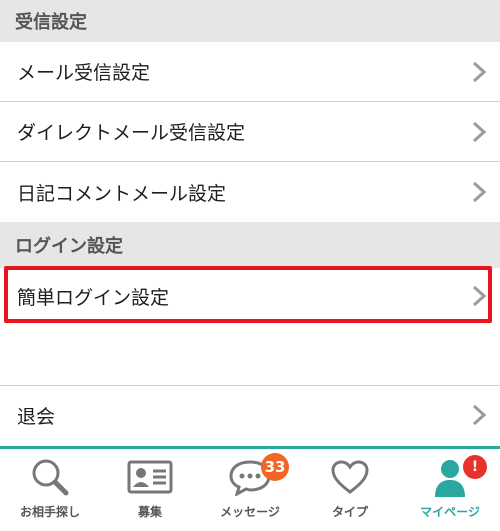 This screenshot has width=500, height=531. I want to click on tab-message: 33 メッセージ, so click(250, 490).